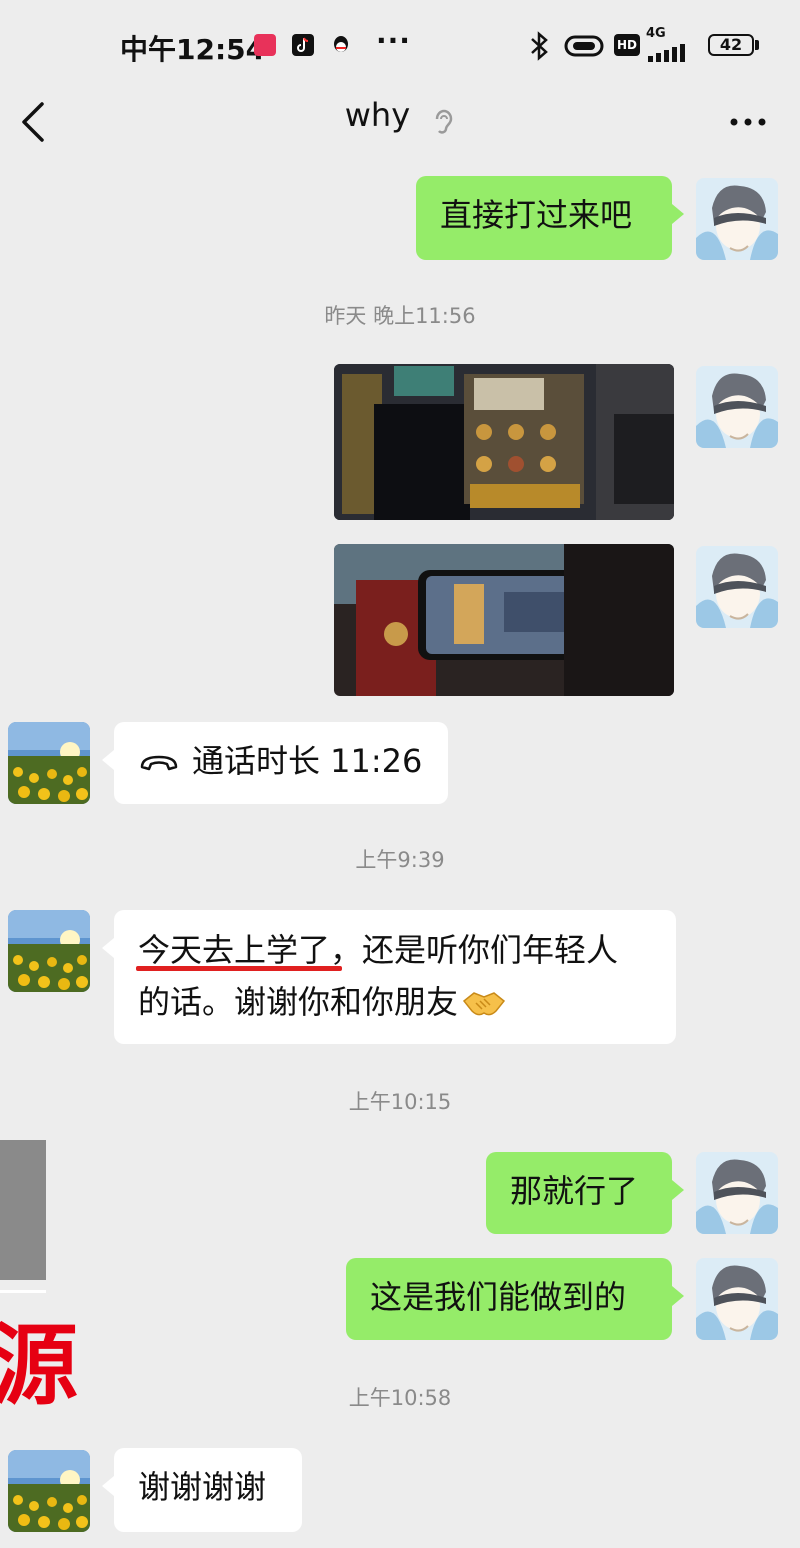  I want to click on contact-message-bubble: 今天去上学了，还是听你们年轻人 的话。谢谢你和你朋友, so click(389, 977).